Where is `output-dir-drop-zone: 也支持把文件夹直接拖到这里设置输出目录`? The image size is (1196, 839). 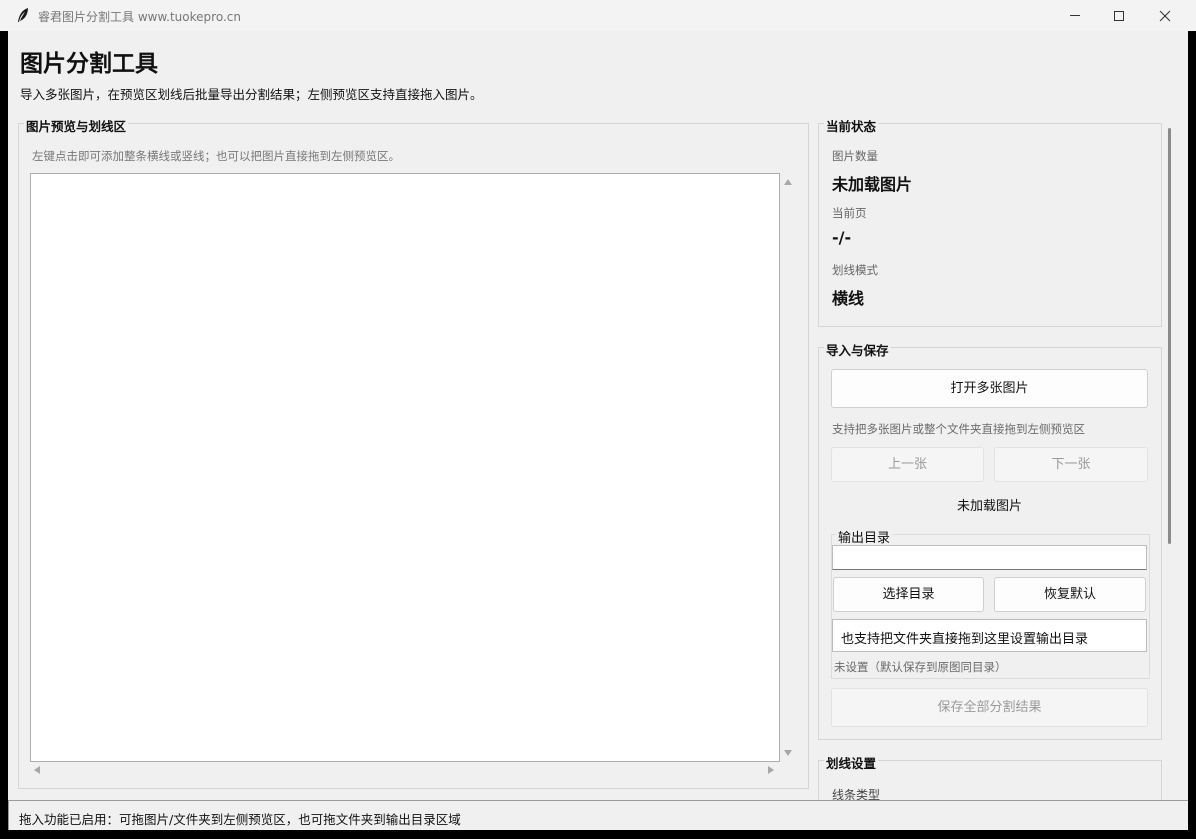
output-dir-drop-zone: 也支持把文件夹直接拖到这里设置输出目录 is located at coordinates (989, 635).